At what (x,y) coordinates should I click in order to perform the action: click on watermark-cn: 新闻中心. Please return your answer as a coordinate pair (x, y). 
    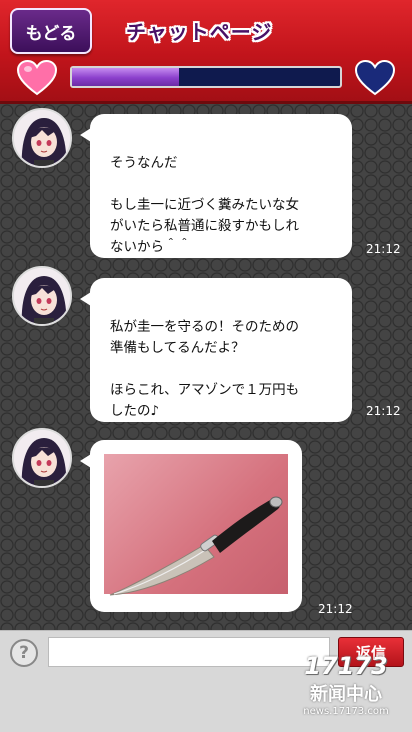
    Looking at the image, I should click on (346, 694).